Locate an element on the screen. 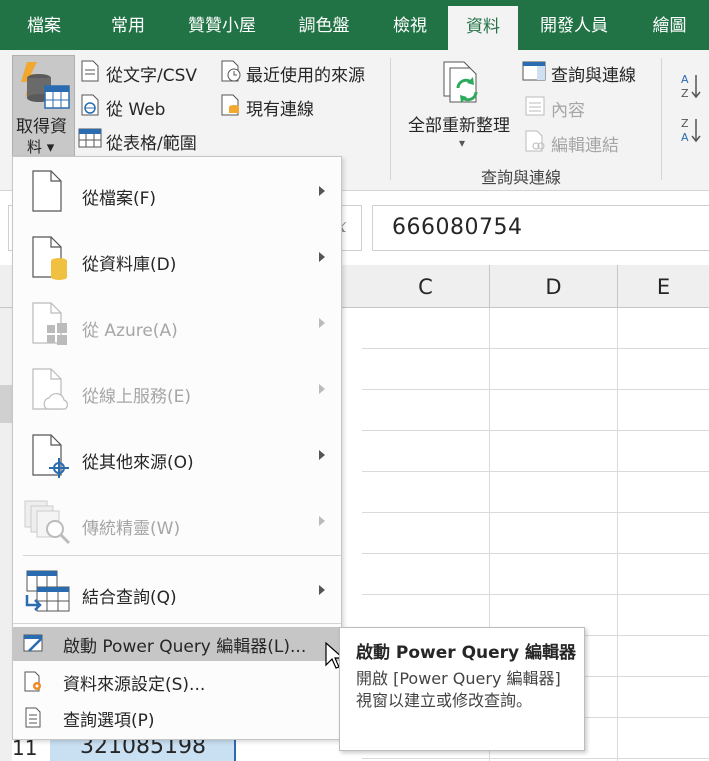 The width and height of the screenshot is (709, 761). existing-connections-icon is located at coordinates (230, 105).